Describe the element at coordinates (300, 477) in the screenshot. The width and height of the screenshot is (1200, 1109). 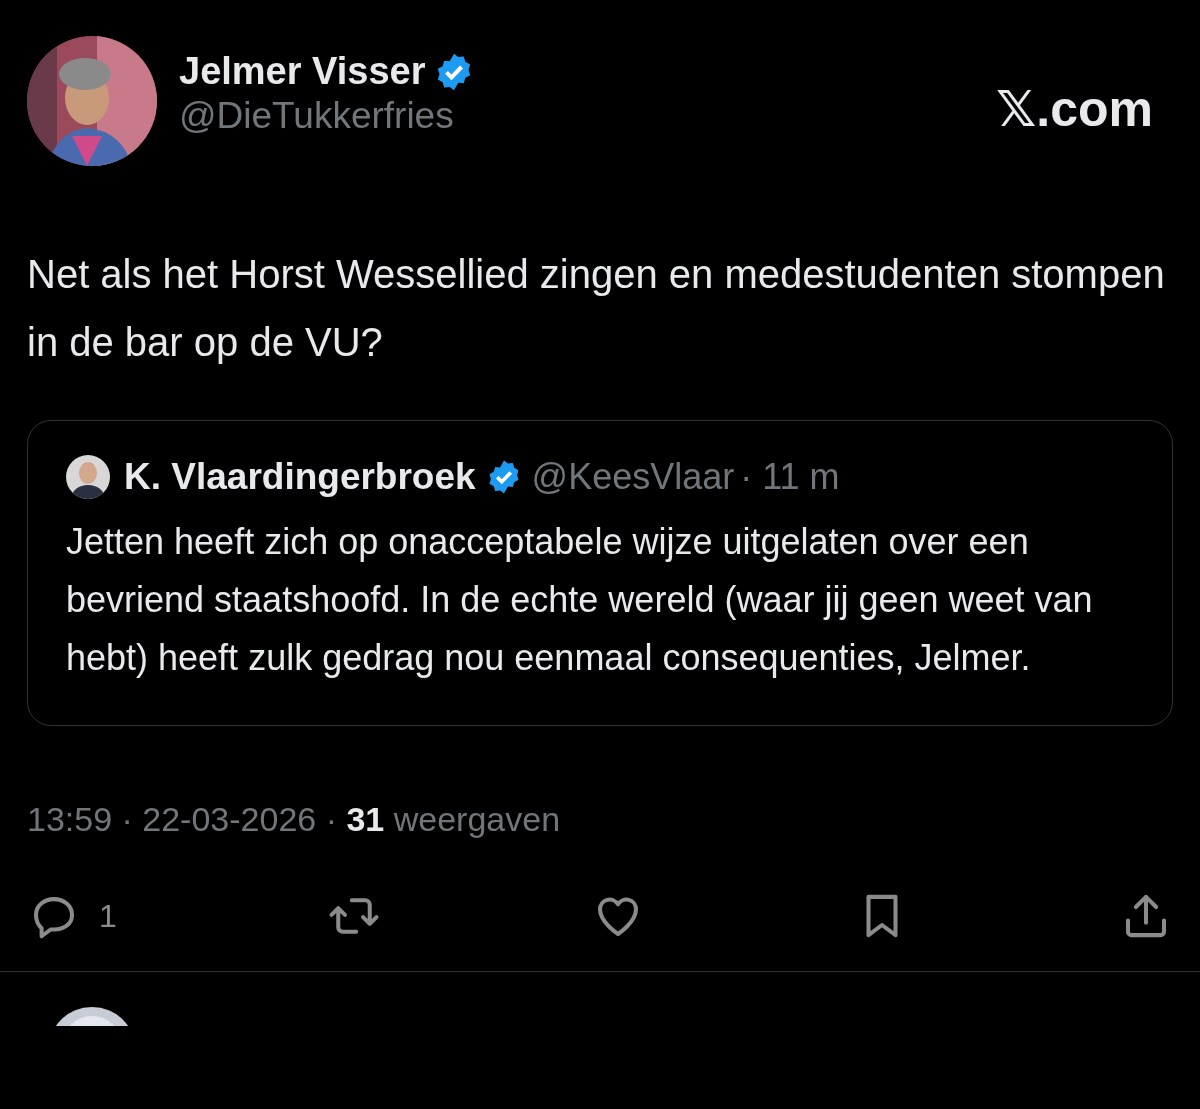
I see `quoted-author-name: K. Vlaardingerbroek` at that location.